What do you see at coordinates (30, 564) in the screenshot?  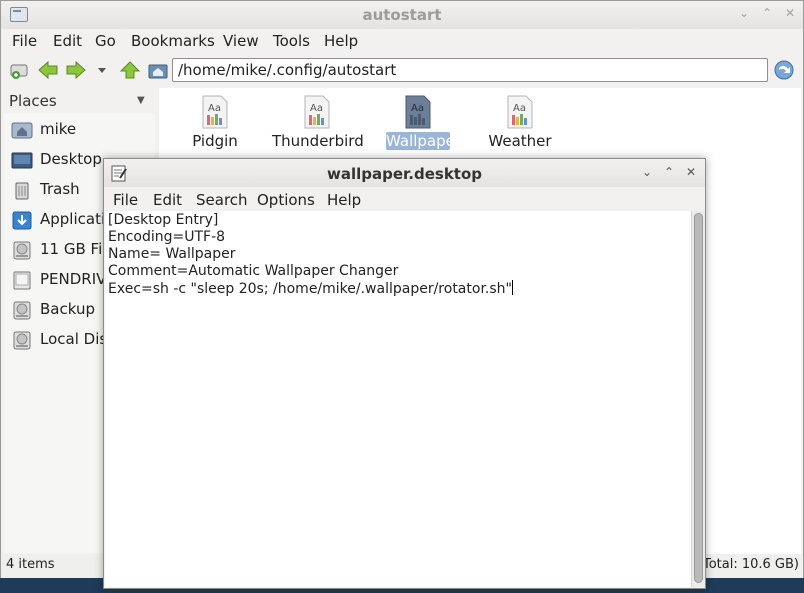 I see `item-count: 4 items` at bounding box center [30, 564].